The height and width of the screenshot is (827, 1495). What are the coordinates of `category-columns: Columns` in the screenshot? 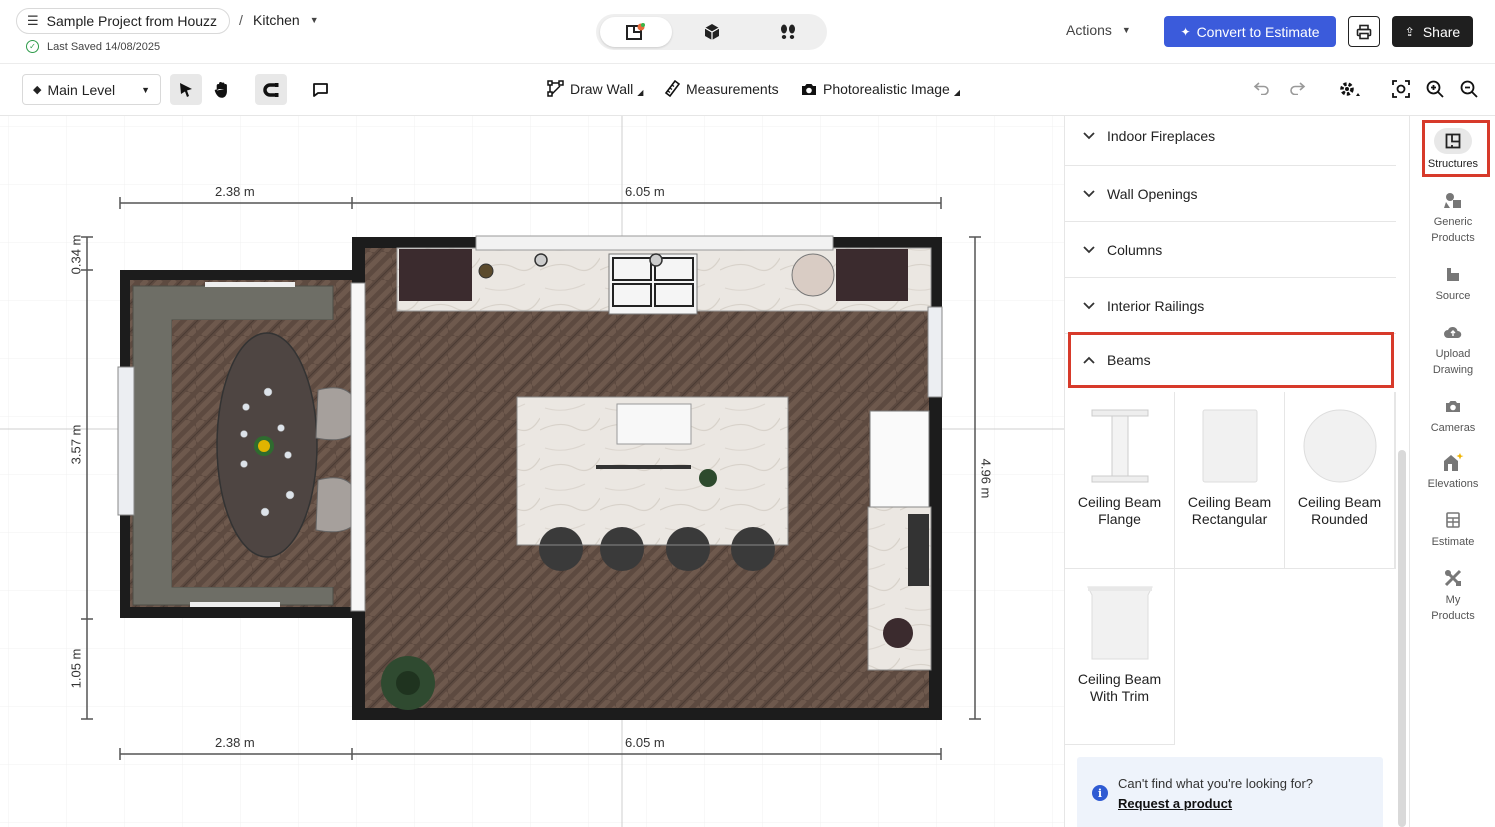 It's located at (1230, 250).